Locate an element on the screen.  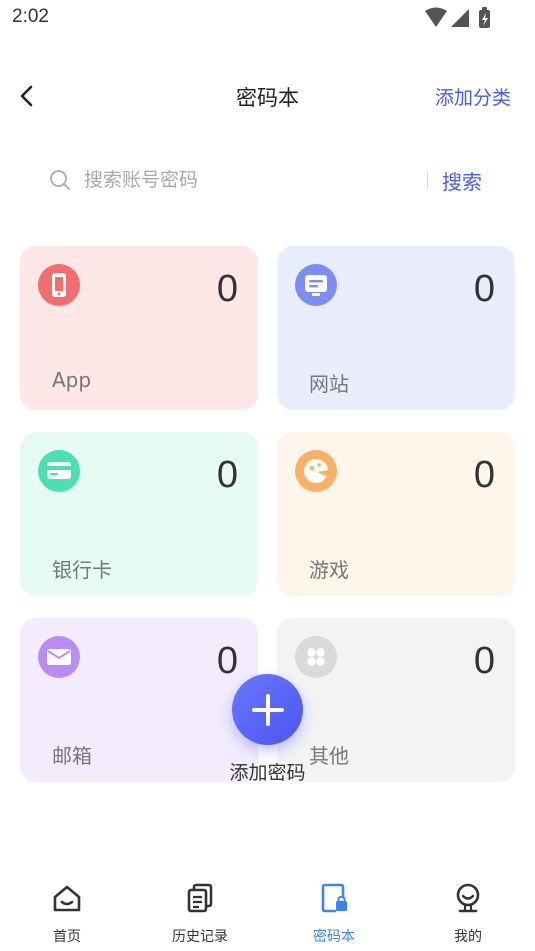
category-card-game: 0 游戏 is located at coordinates (396, 514).